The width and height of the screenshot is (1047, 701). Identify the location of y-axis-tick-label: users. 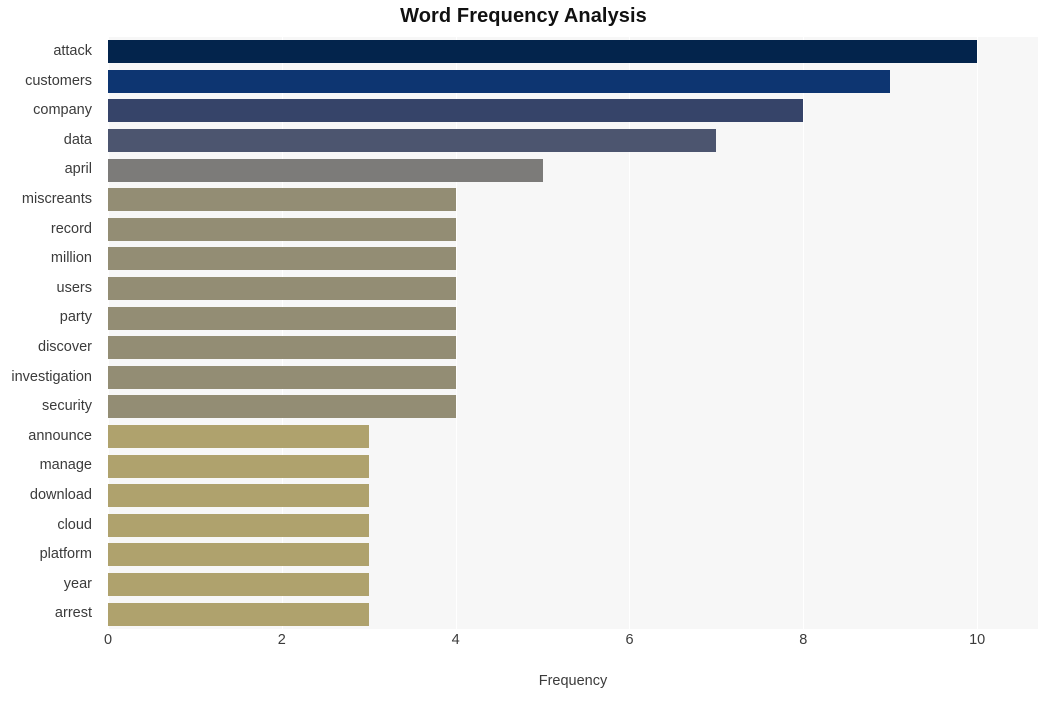
(74, 287).